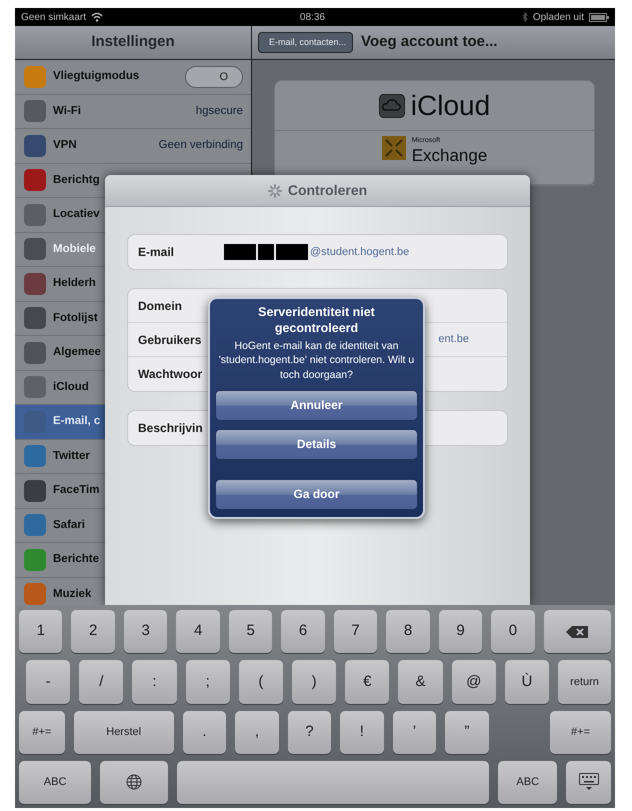 The image size is (632, 811). I want to click on field-label: E-mail, so click(157, 252).